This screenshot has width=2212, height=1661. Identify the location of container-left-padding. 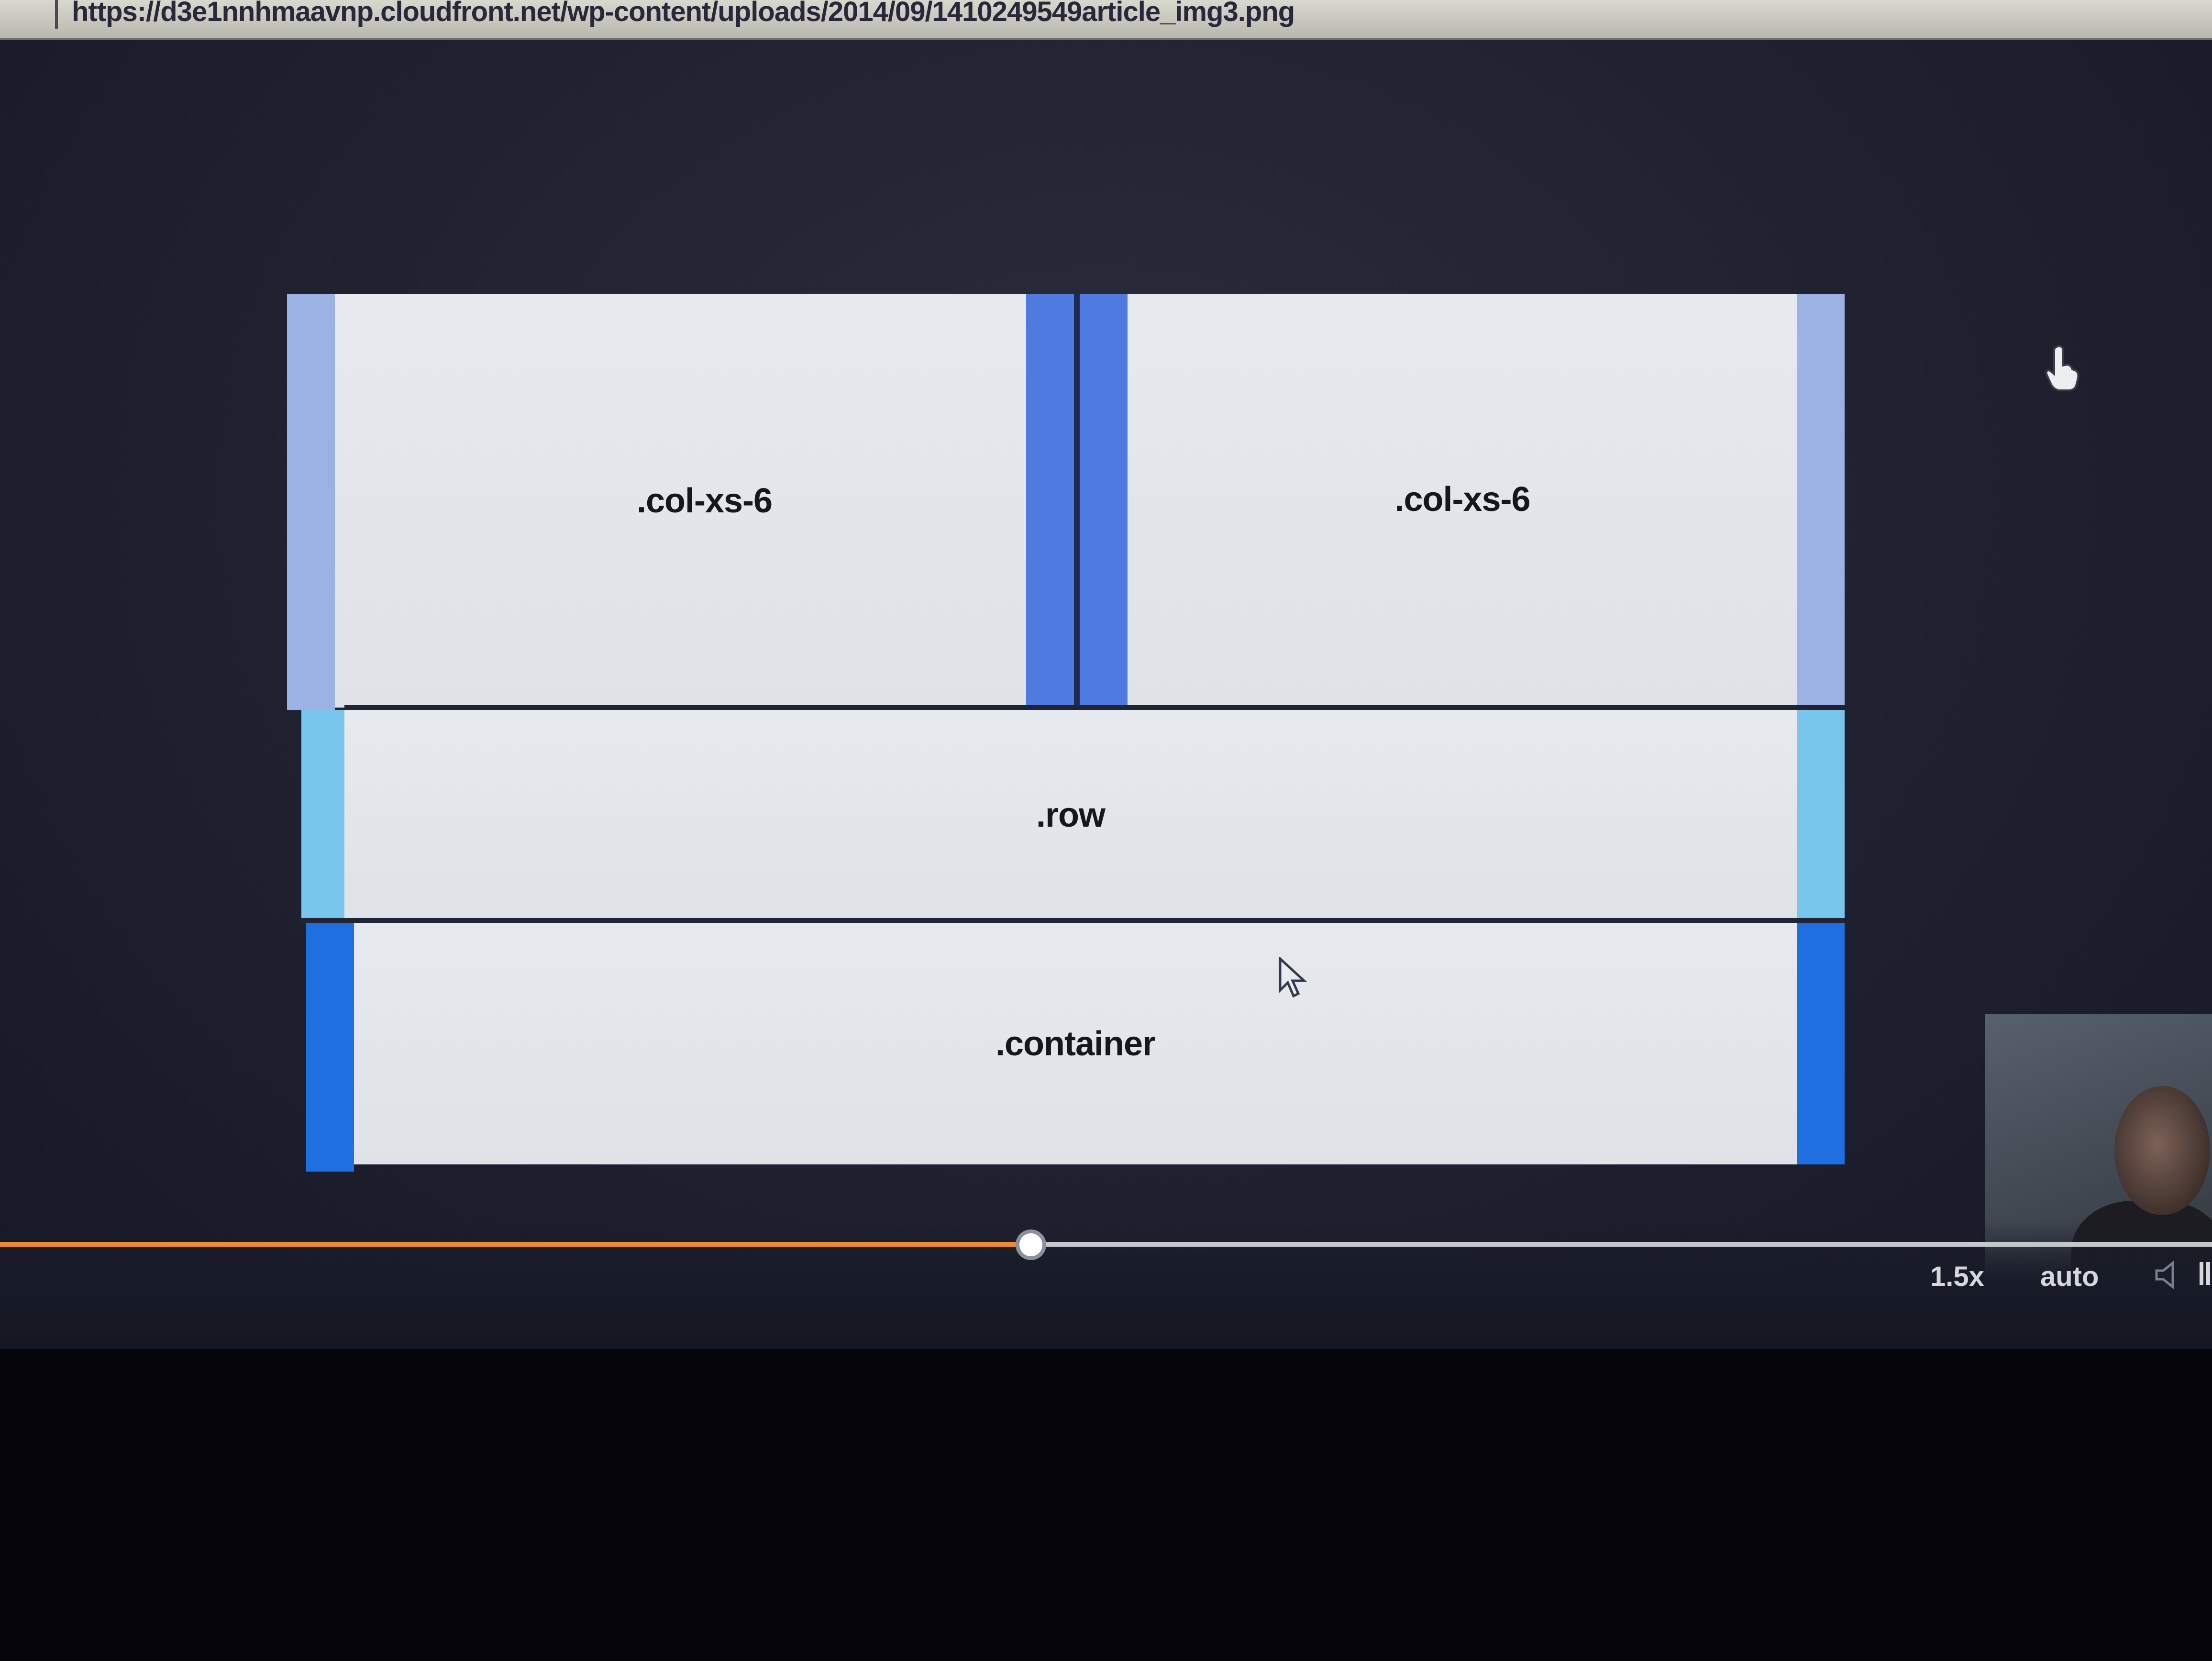
(330, 1047).